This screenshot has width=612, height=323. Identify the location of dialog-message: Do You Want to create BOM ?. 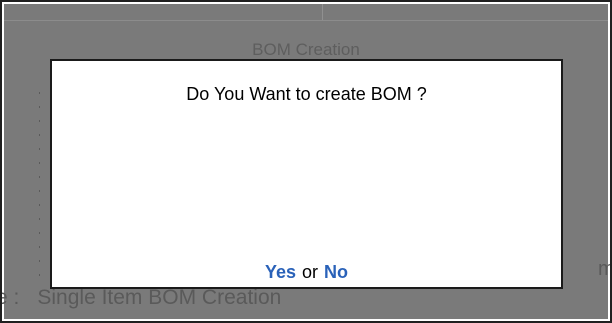
(306, 94).